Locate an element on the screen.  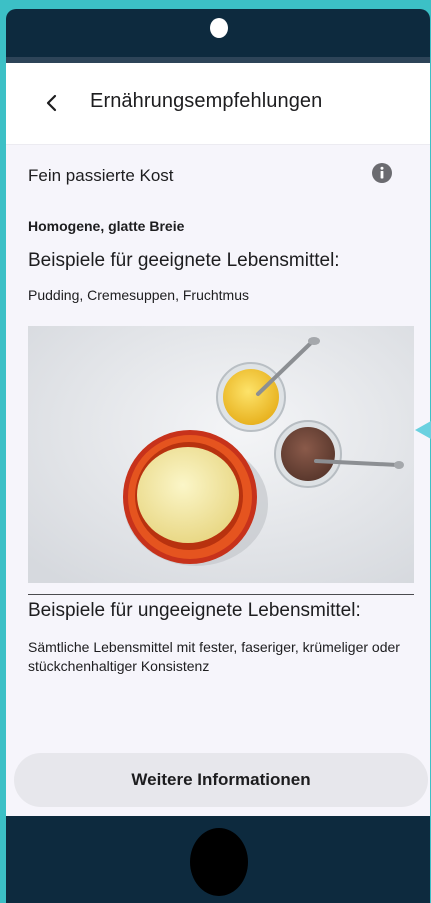
home-button is located at coordinates (219, 862).